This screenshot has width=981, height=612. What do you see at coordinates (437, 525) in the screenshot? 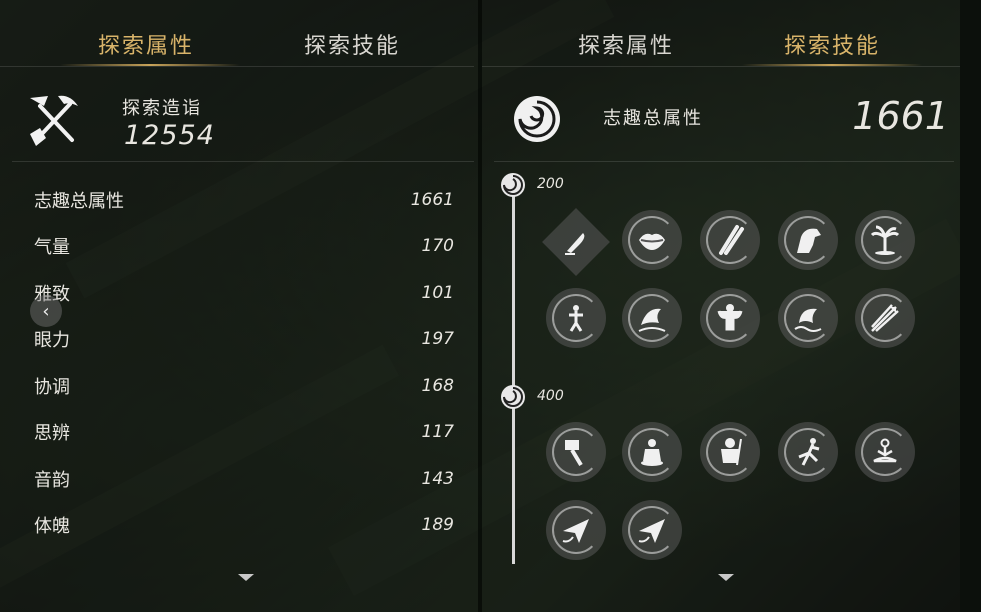
I see `attribute-value: 189` at bounding box center [437, 525].